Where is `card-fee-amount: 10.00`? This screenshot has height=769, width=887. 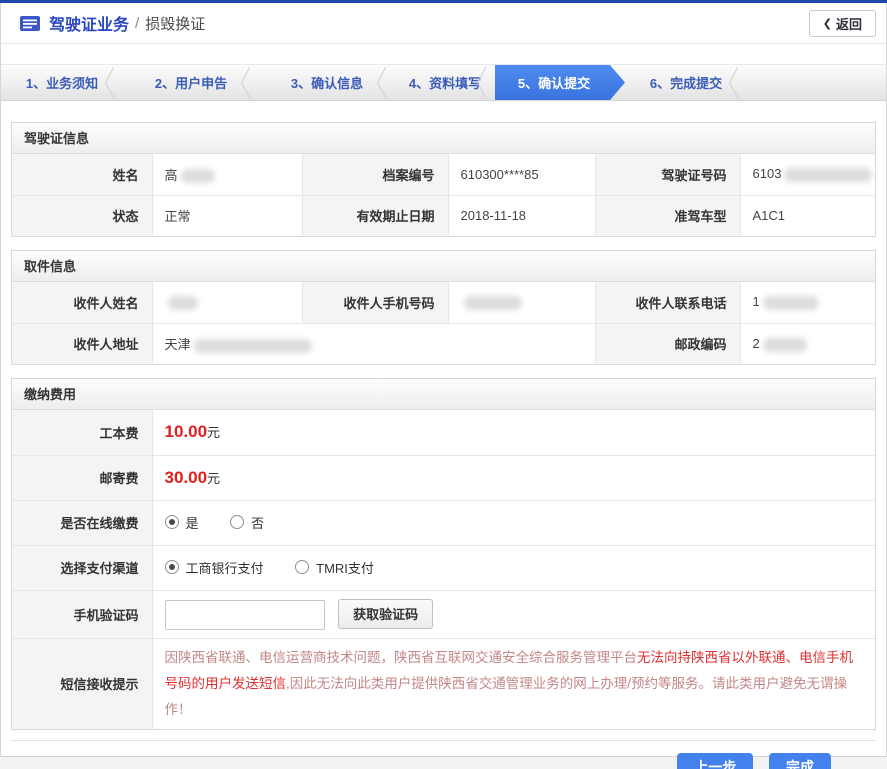
card-fee-amount: 10.00 is located at coordinates (186, 432).